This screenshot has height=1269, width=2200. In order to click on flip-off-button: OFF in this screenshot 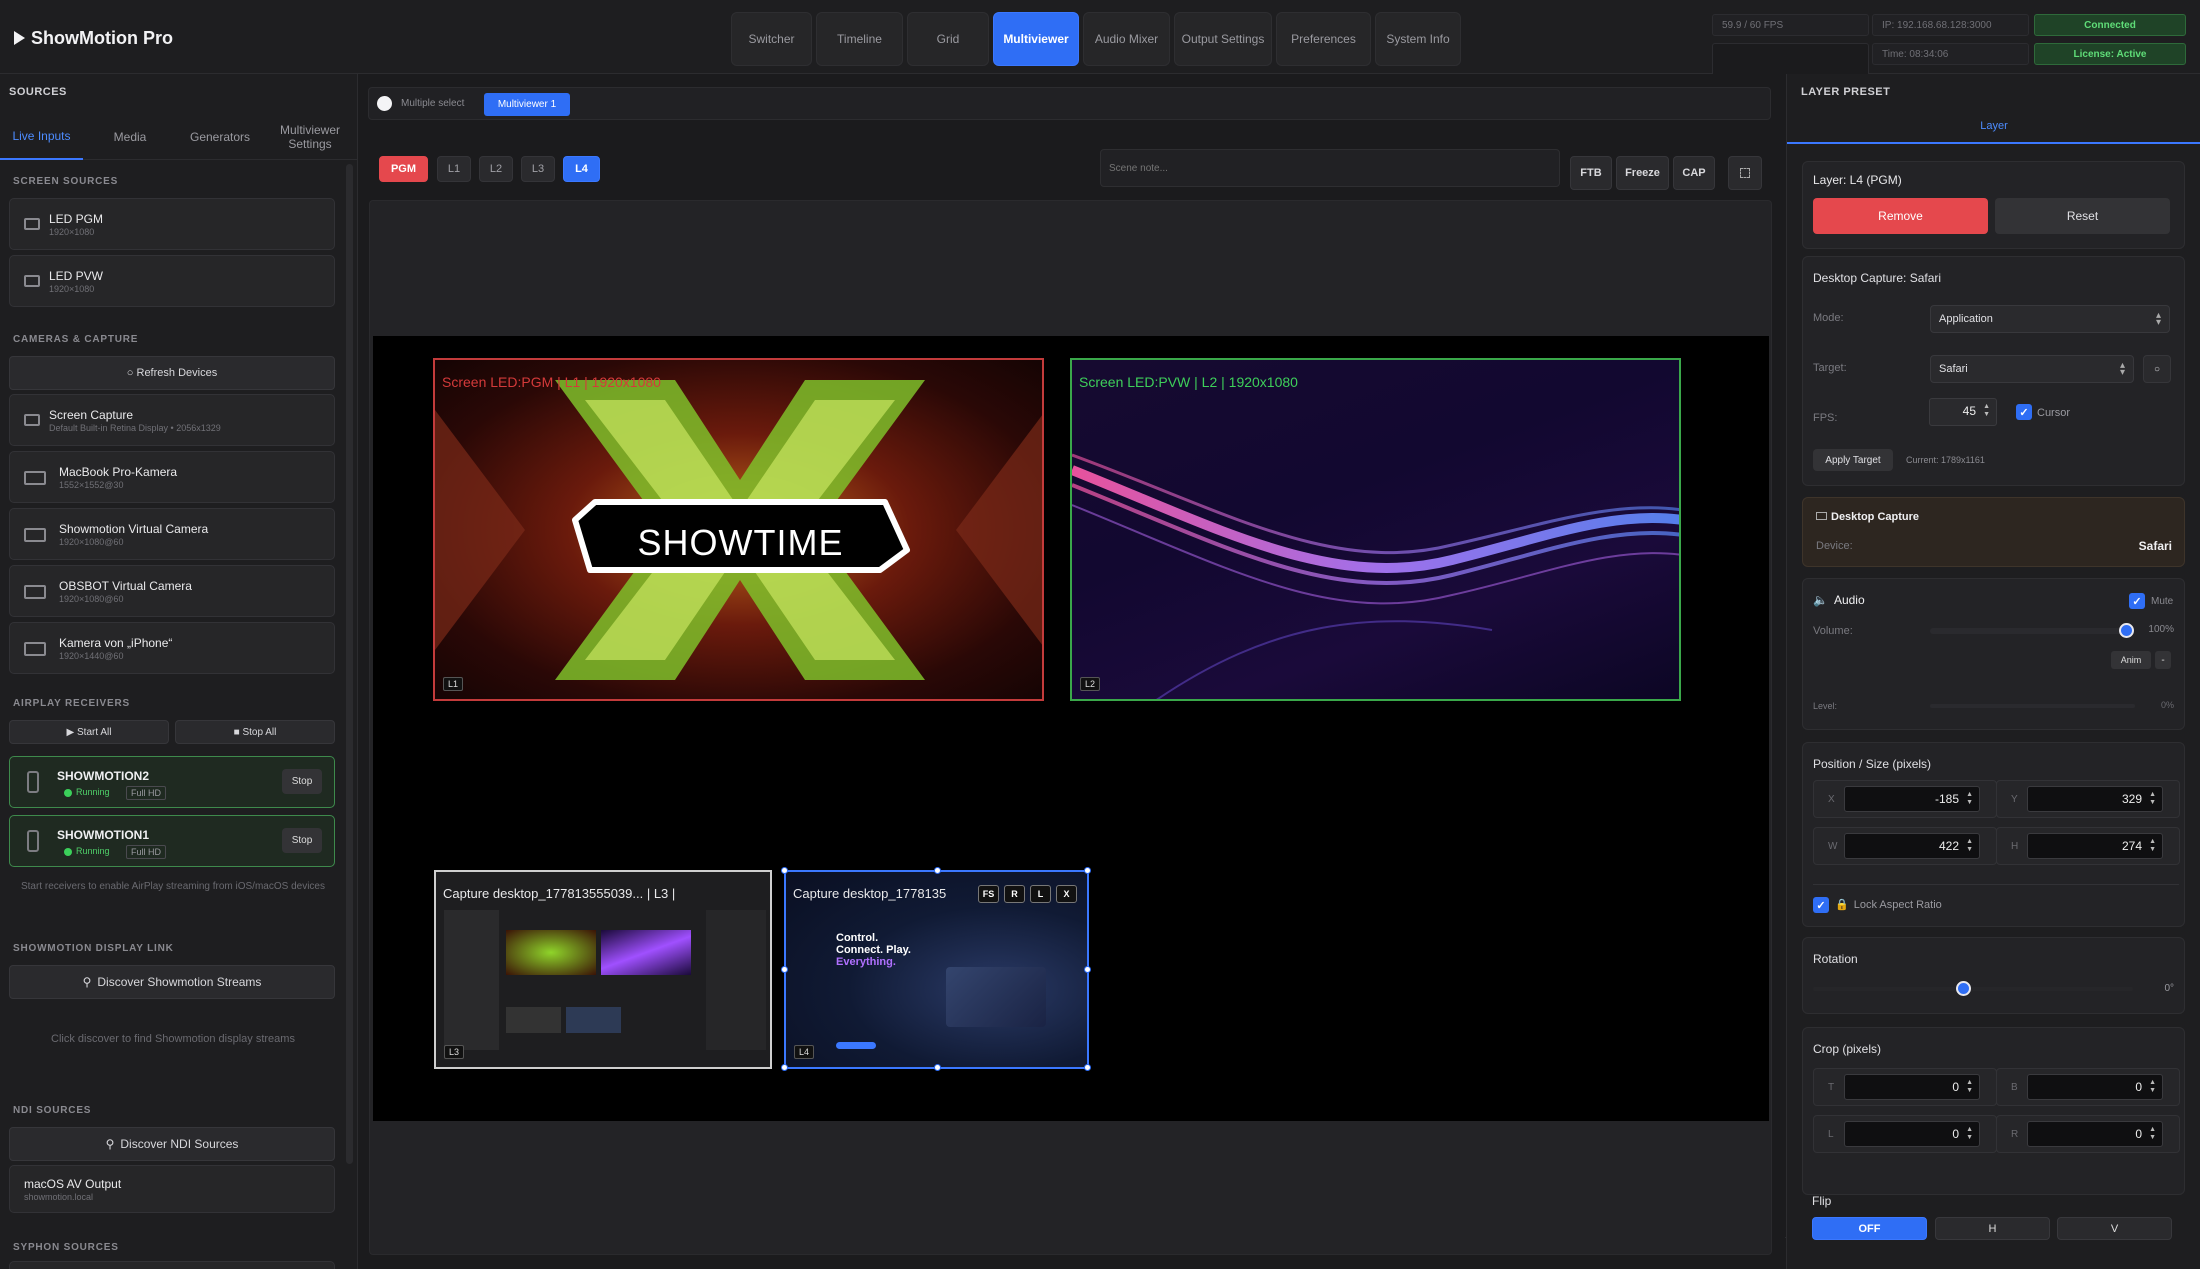, I will do `click(1869, 1228)`.